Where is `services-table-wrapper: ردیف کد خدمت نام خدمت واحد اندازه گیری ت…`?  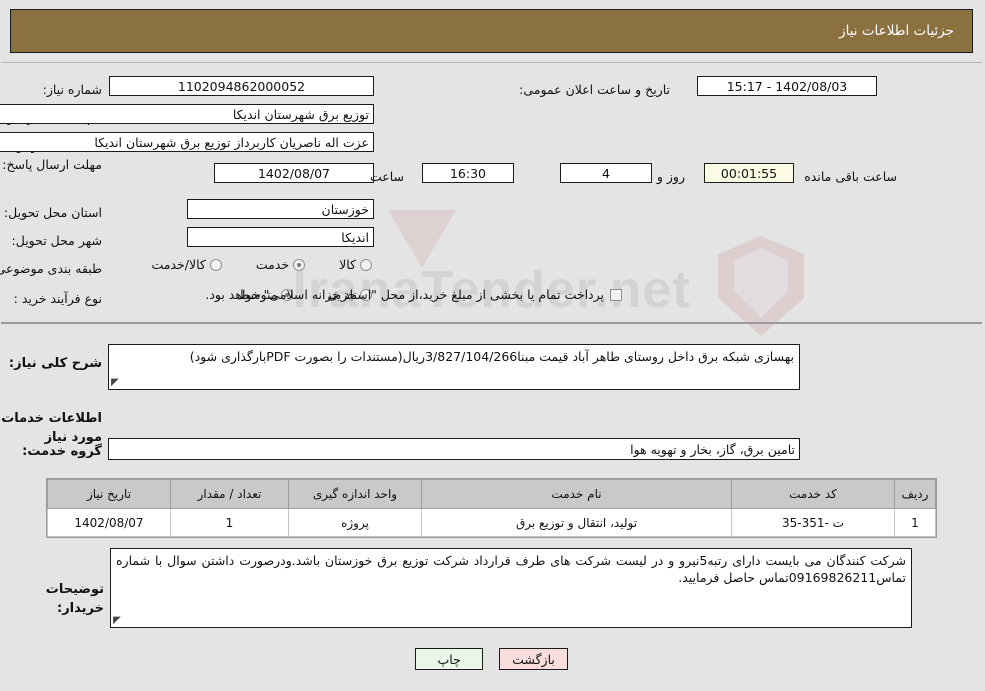
services-table-wrapper: ردیف کد خدمت نام خدمت واحد اندازه گیری ت… is located at coordinates (492, 508).